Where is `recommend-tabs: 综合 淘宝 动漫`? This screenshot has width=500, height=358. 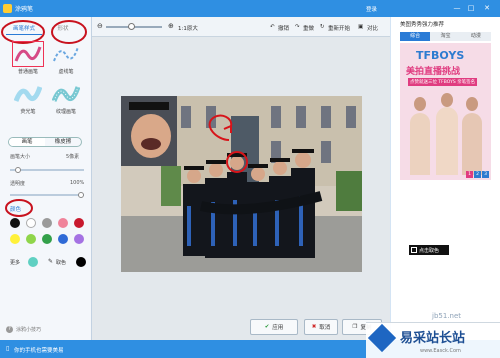
recommend-tabs: 综合 淘宝 动漫 is located at coordinates (445, 36).